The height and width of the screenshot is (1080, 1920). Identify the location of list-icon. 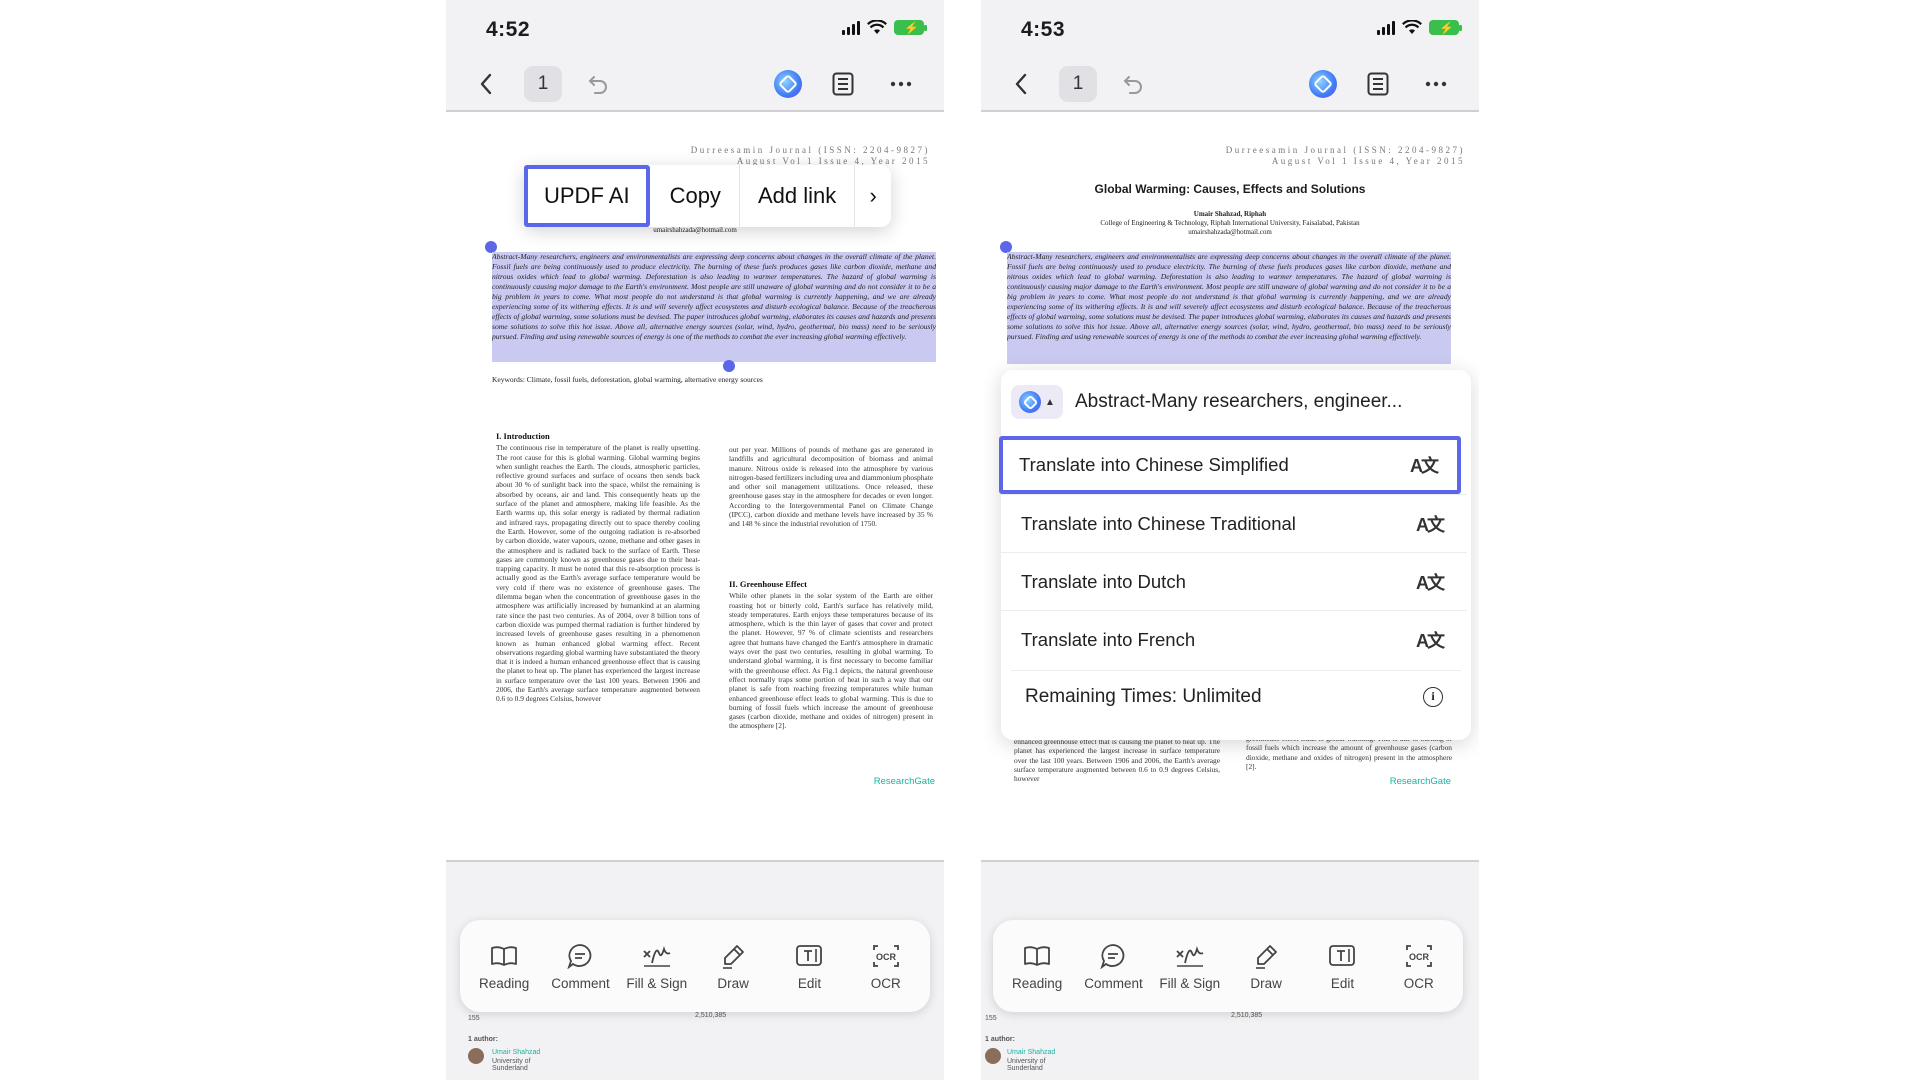
(843, 84).